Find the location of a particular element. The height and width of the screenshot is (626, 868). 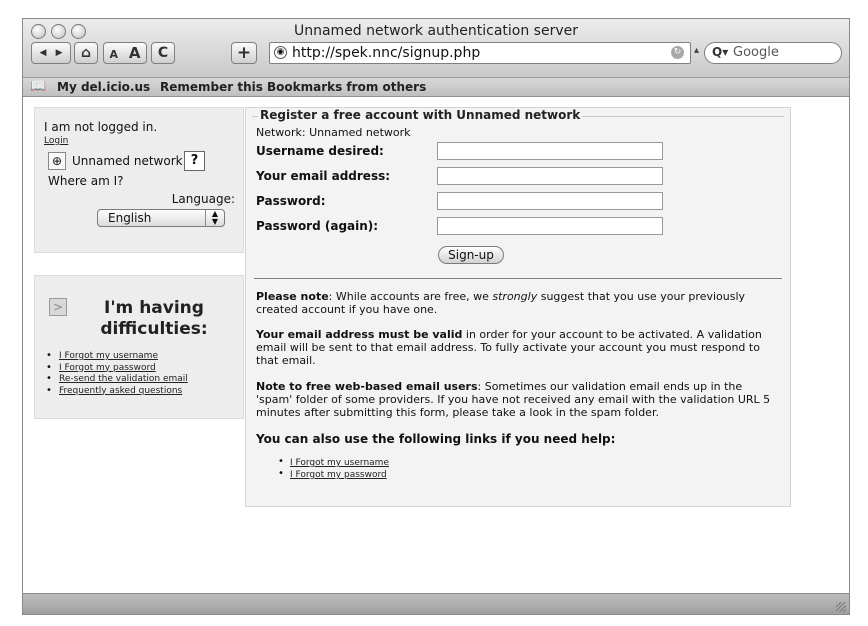

password-again-field is located at coordinates (550, 226).